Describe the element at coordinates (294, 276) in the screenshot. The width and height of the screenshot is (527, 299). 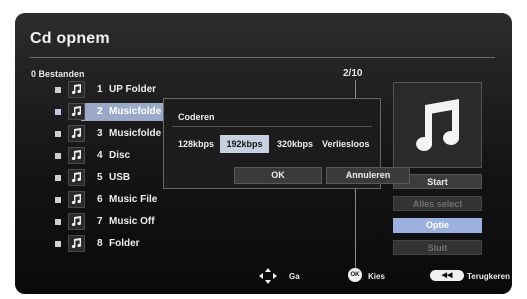
I see `navigate-hint: Ga` at that location.